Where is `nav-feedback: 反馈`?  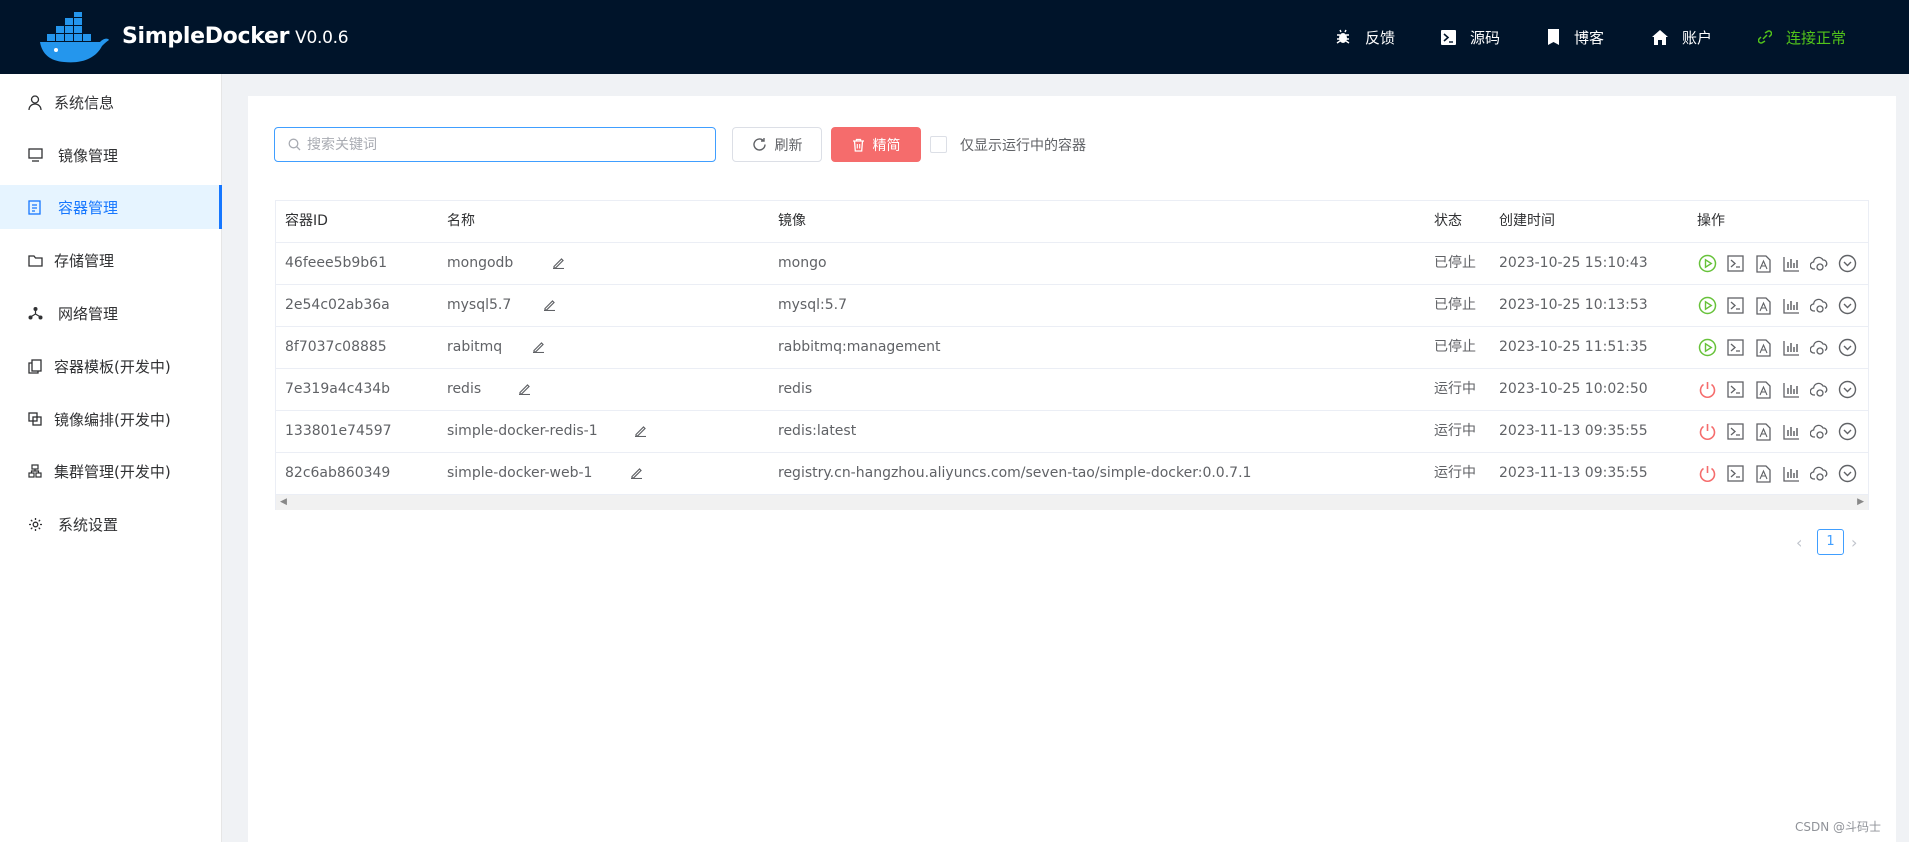
nav-feedback: 反馈 is located at coordinates (1365, 37).